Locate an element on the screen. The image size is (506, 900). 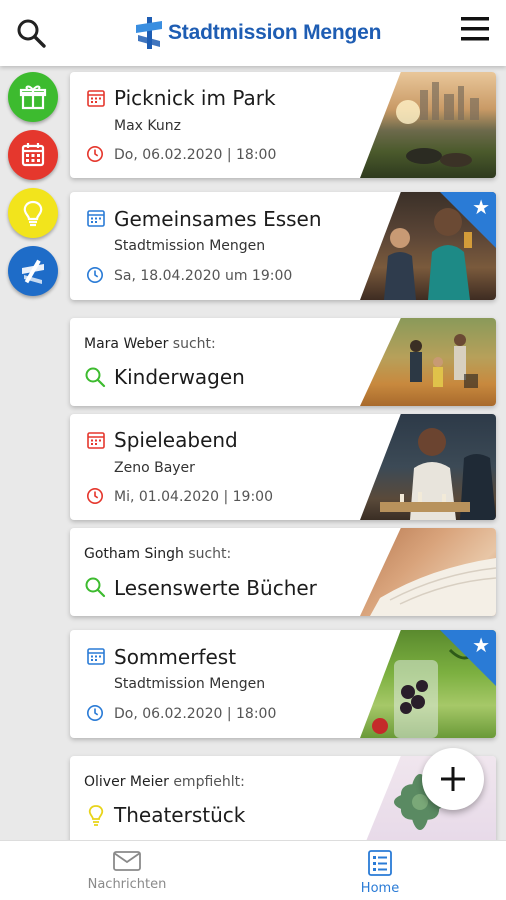
event-date: Mi, 01.04.2020 | 19:00 is located at coordinates (193, 497).